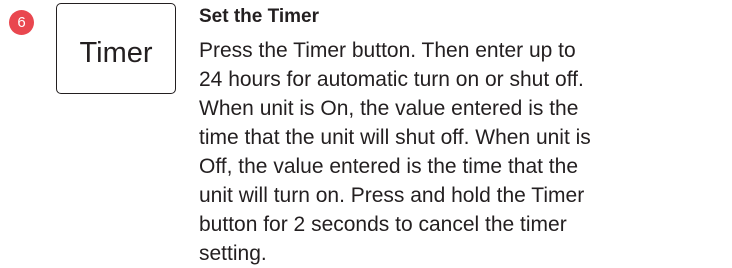  Describe the element at coordinates (259, 16) in the screenshot. I see `section-title: Set the Timer` at that location.